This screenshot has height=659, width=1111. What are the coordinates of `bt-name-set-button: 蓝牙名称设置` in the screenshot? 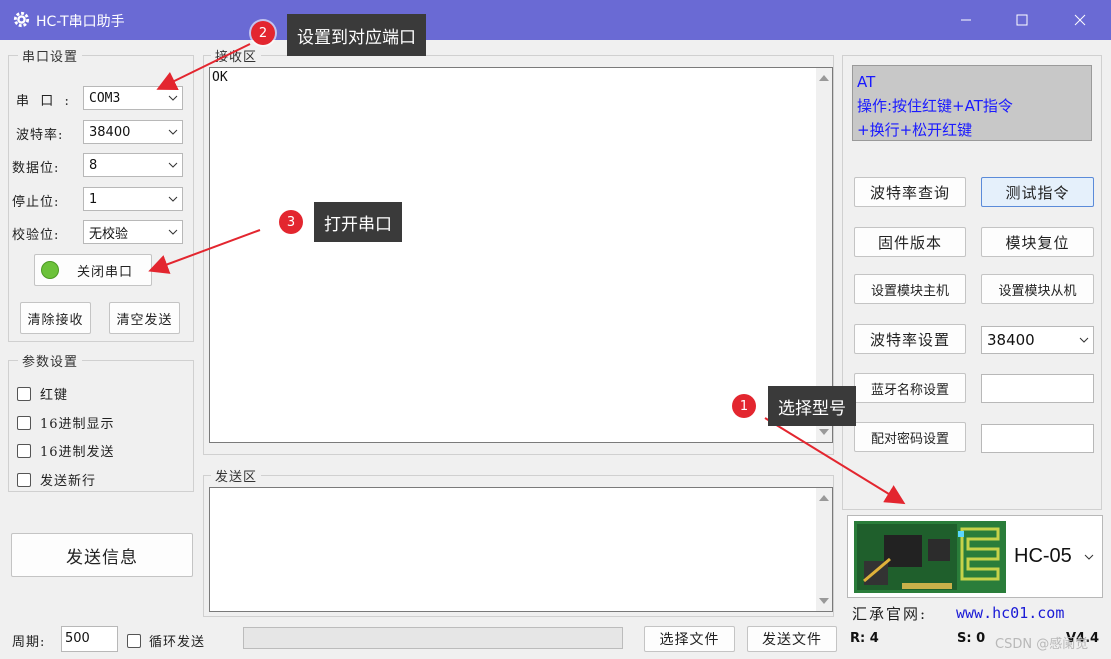 It's located at (910, 388).